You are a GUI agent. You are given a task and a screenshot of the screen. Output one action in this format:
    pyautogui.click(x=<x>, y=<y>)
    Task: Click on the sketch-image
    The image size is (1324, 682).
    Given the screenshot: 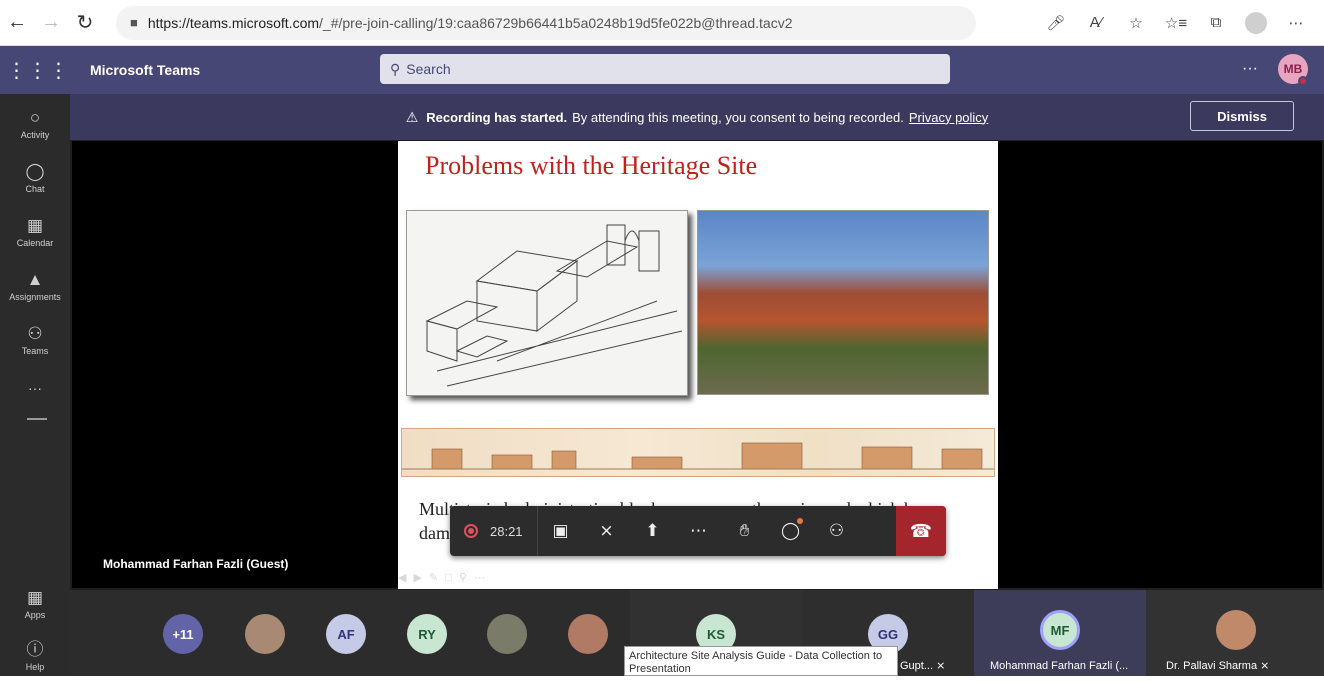 What is the action you would take?
    pyautogui.click(x=547, y=303)
    